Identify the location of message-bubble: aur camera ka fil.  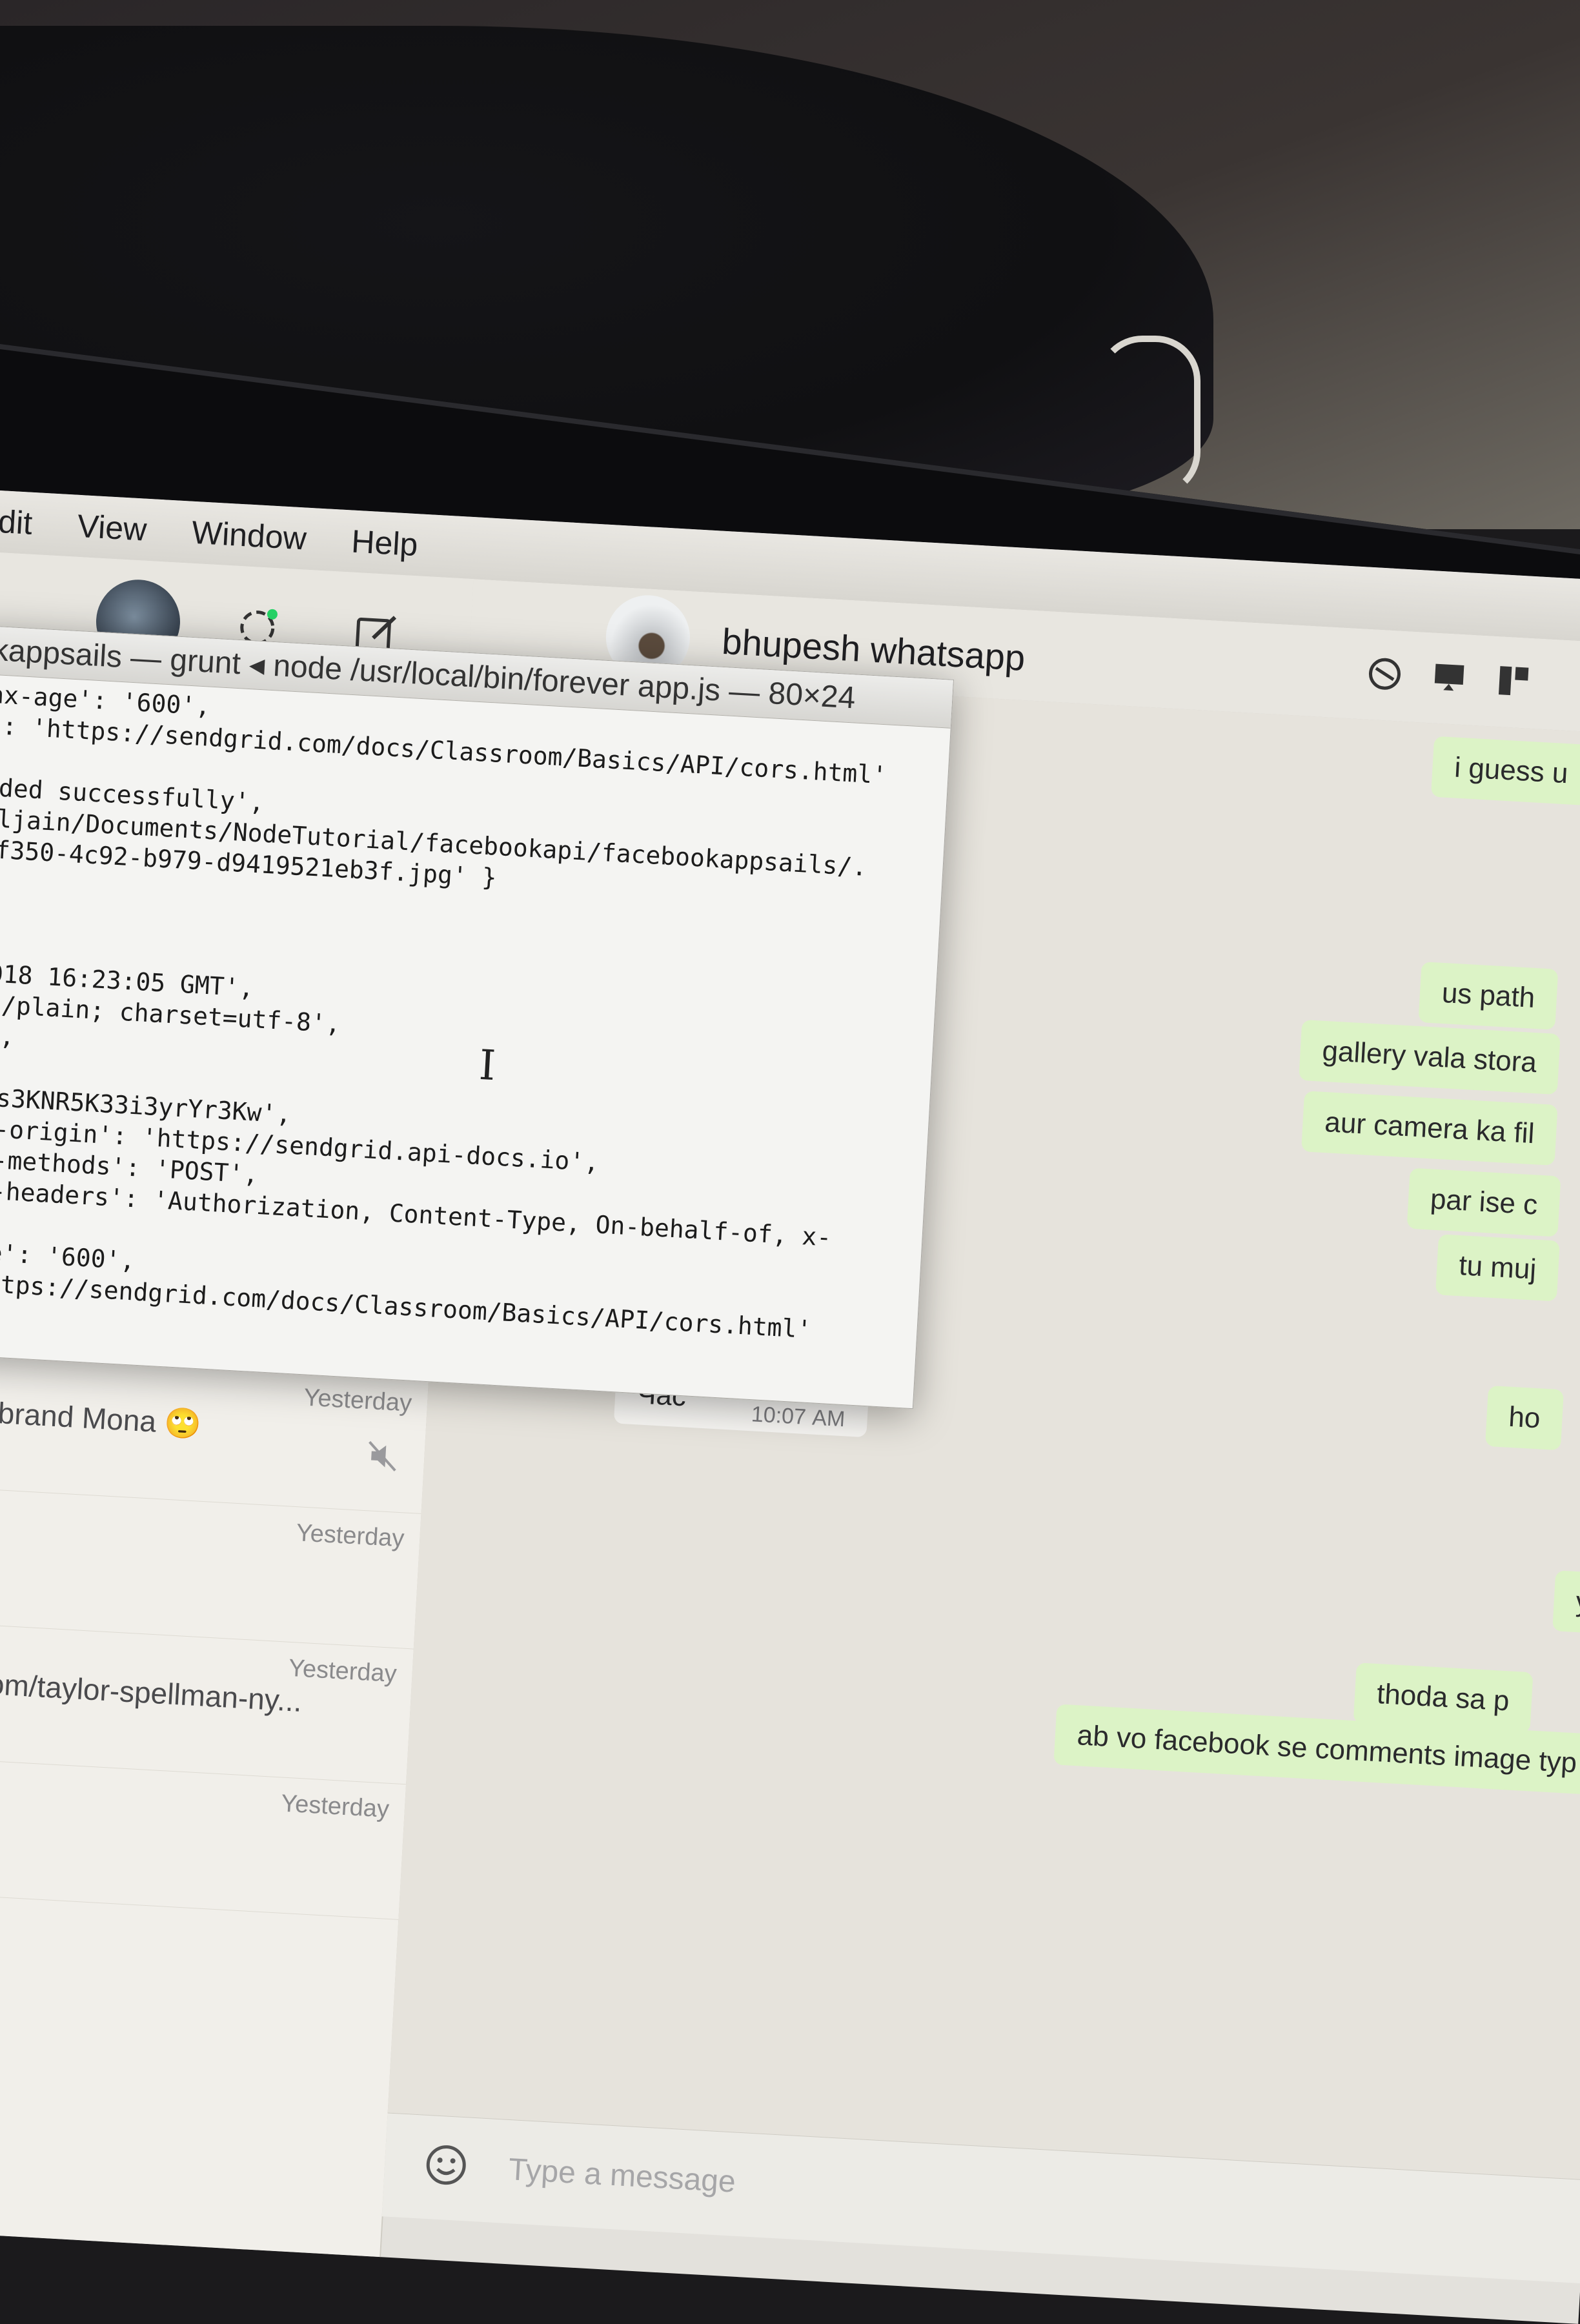
(1430, 1128).